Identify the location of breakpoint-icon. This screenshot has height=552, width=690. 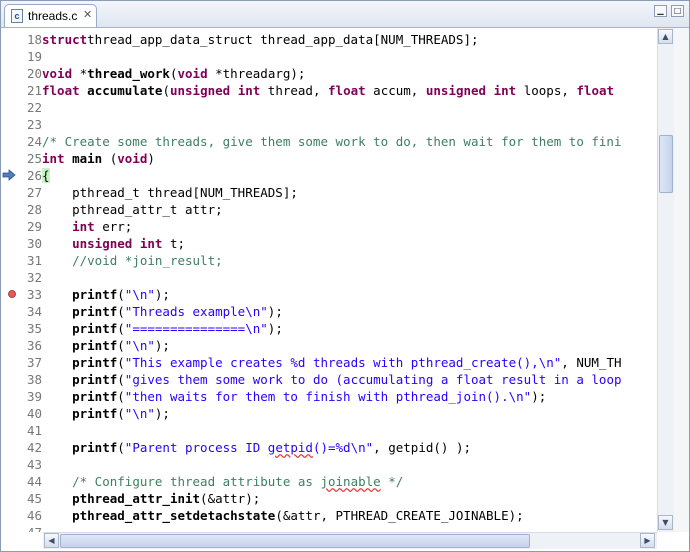
(12, 294).